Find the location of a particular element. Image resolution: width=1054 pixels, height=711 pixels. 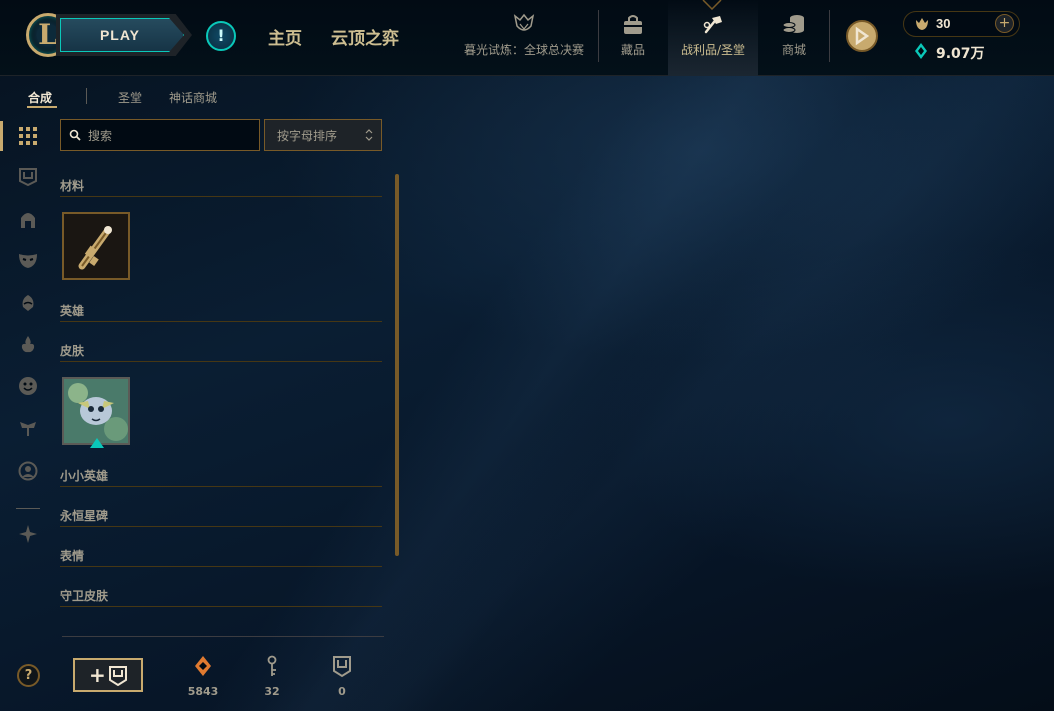

add-chest-button: + is located at coordinates (108, 675).